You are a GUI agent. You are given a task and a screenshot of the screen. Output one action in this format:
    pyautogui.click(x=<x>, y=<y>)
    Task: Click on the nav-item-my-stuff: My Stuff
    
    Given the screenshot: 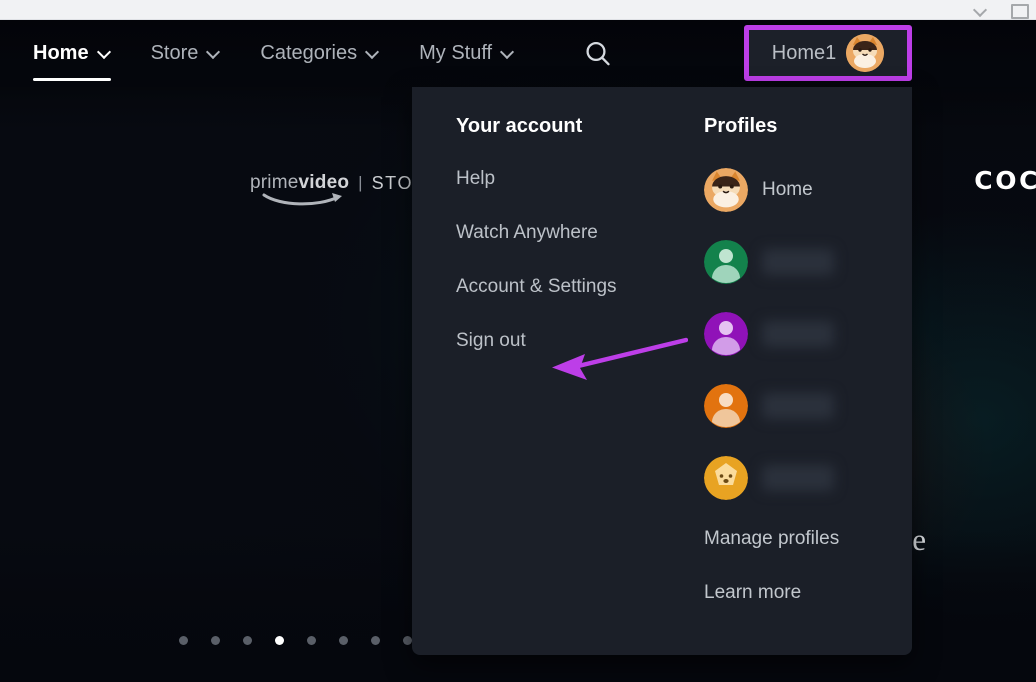 What is the action you would take?
    pyautogui.click(x=466, y=53)
    